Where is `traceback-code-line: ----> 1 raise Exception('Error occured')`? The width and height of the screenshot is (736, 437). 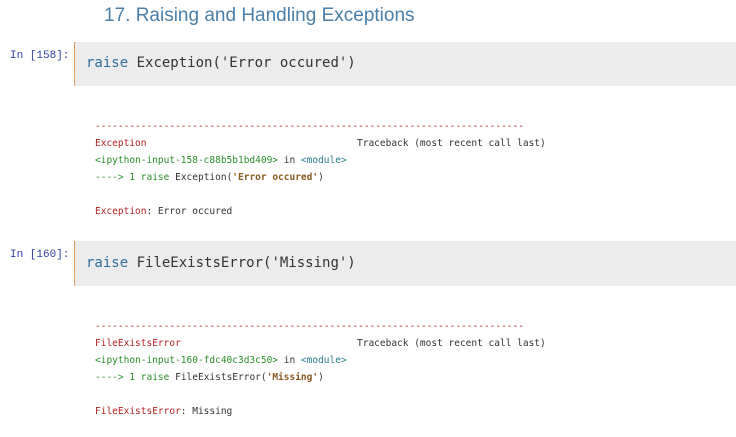
traceback-code-line: ----> 1 raise Exception('Error occured') is located at coordinates (209, 177).